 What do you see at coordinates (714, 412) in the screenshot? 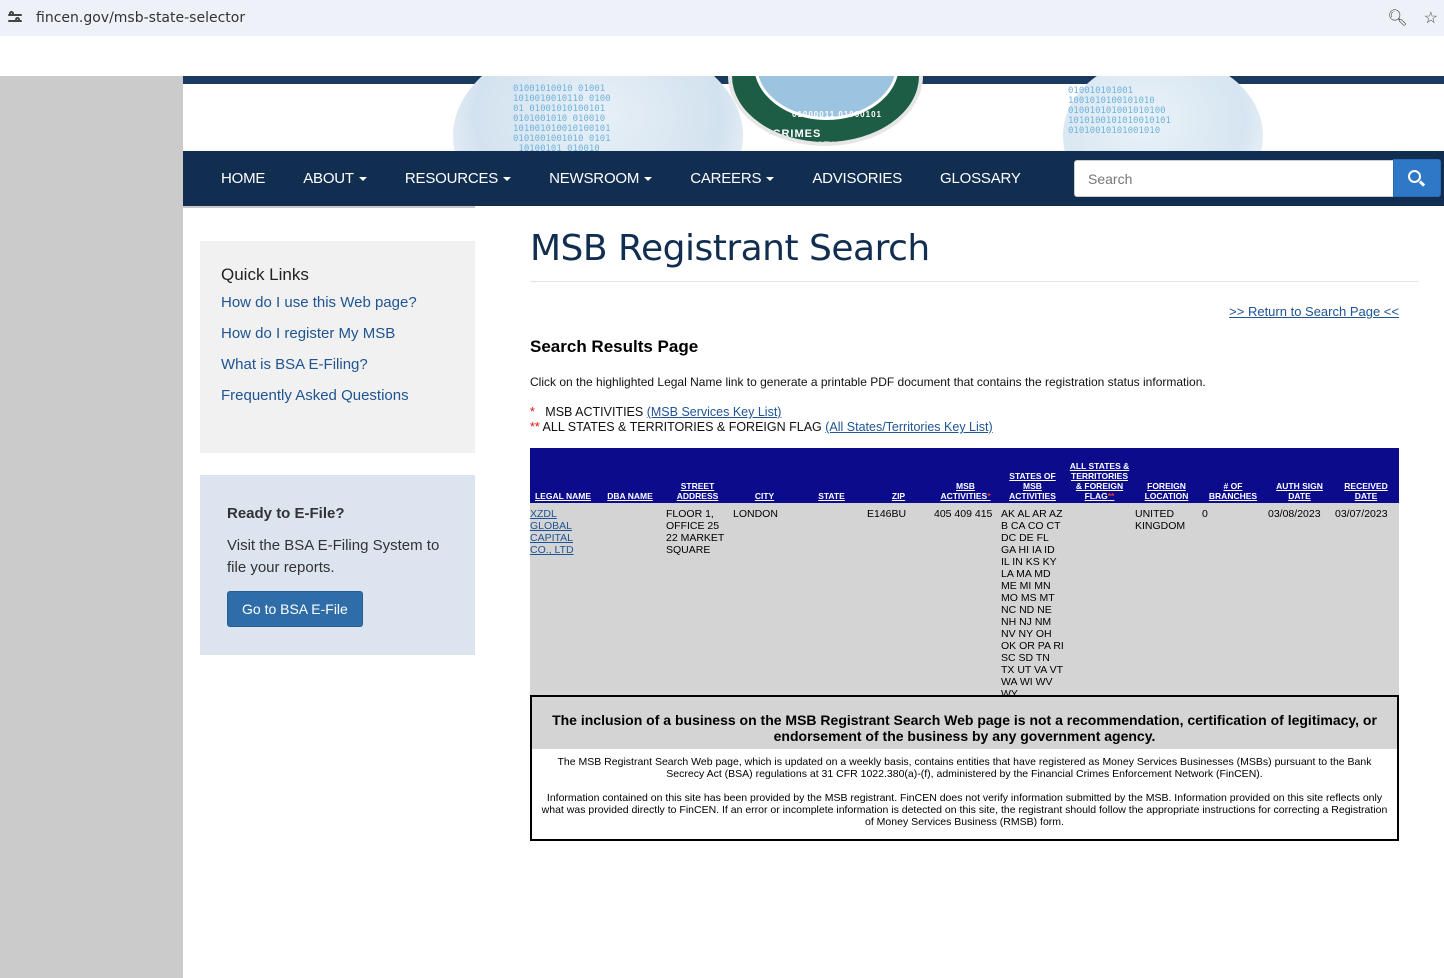
I see `msb-services-key-link: (MSB Services Key List)` at bounding box center [714, 412].